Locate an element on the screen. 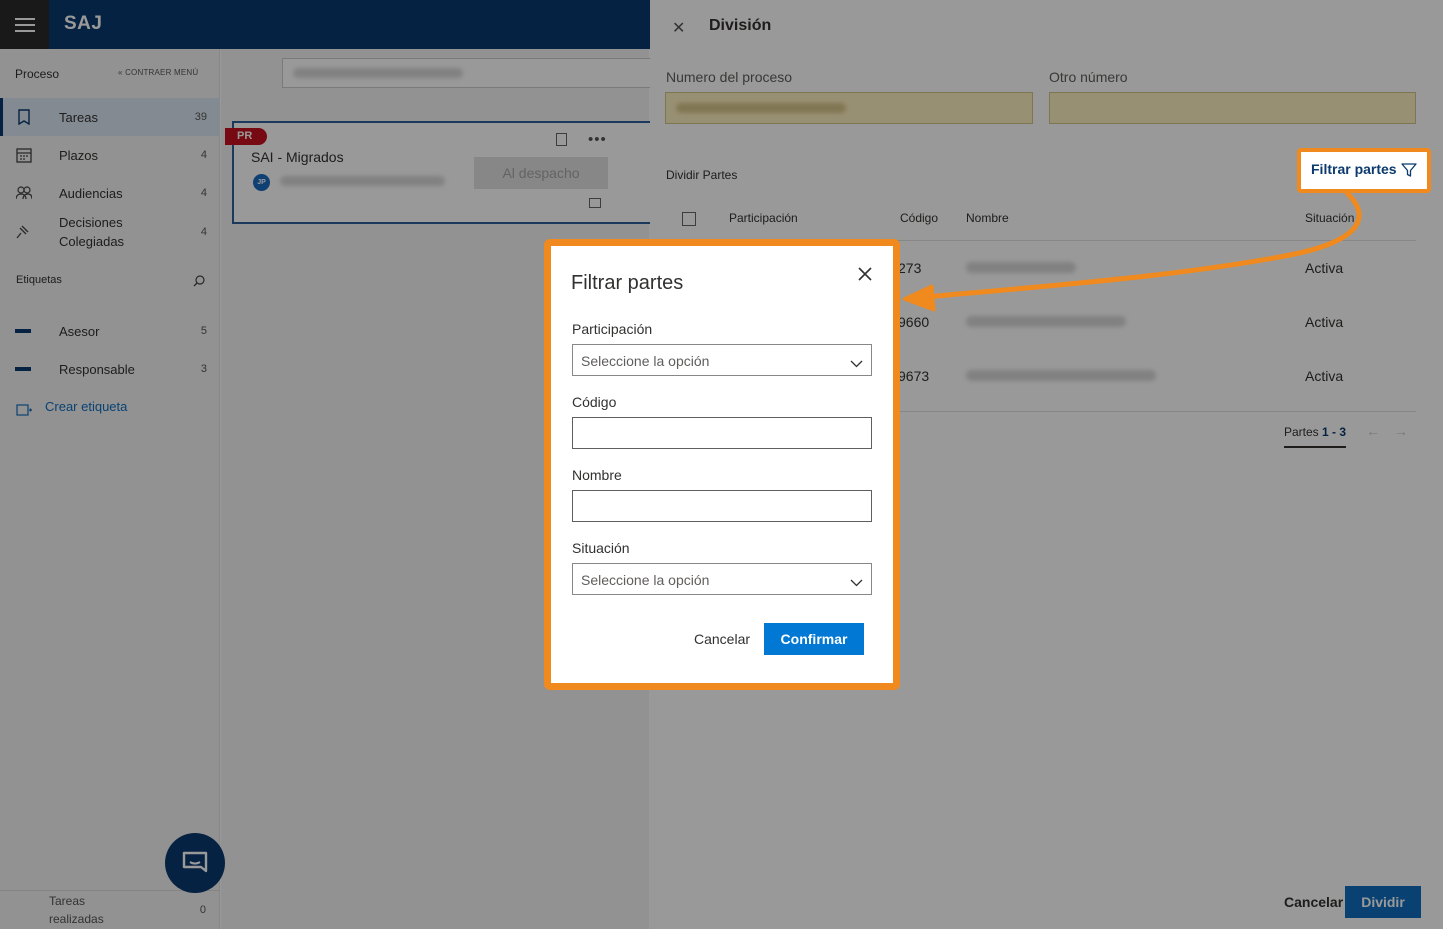  dialog-cancel-button: Cancelar is located at coordinates (722, 639).